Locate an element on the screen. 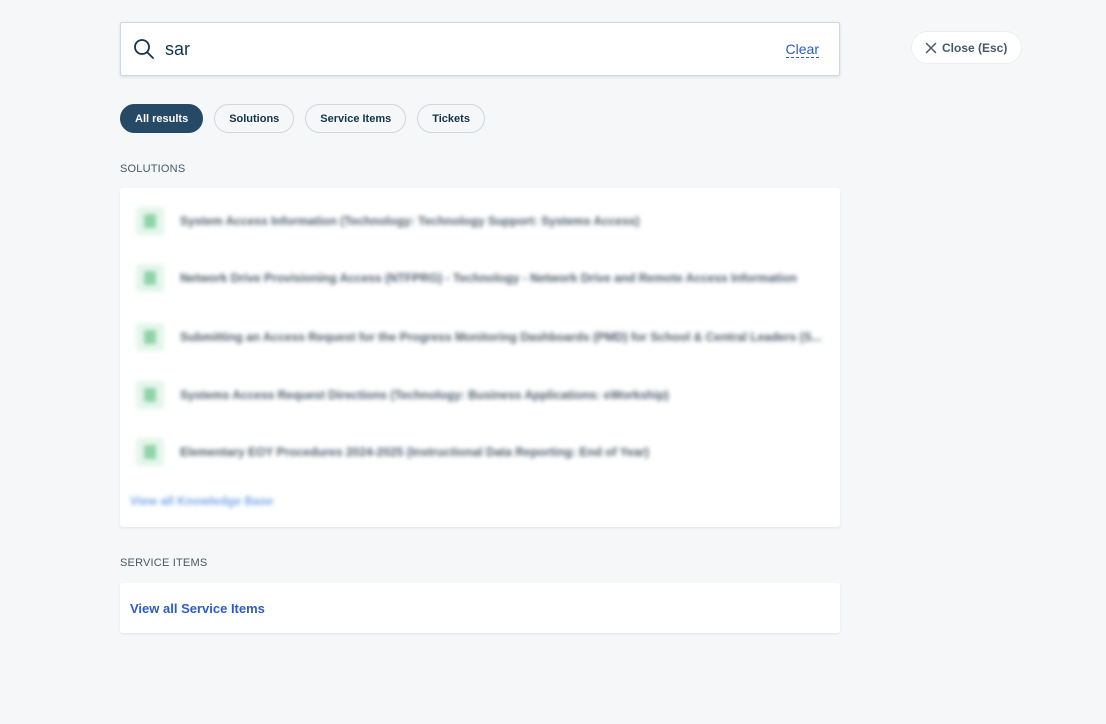  tab-all-results: All results is located at coordinates (162, 118).